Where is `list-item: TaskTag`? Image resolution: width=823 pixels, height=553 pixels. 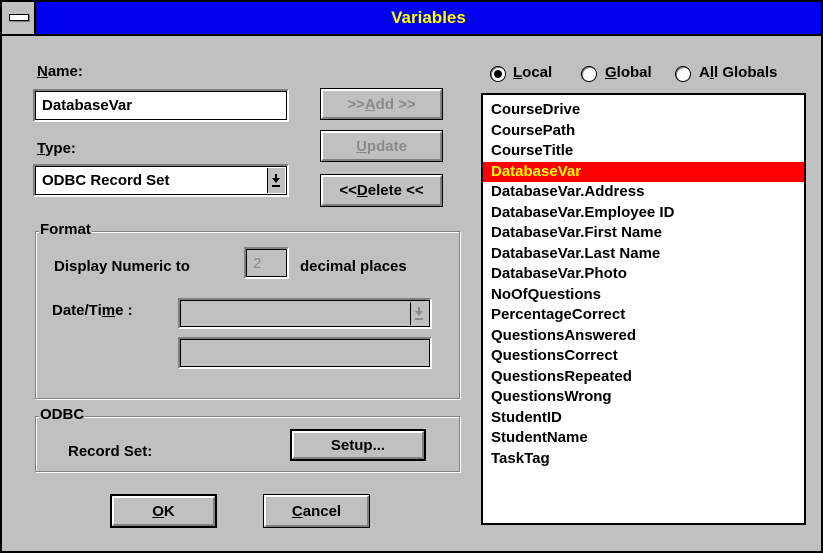
list-item: TaskTag is located at coordinates (643, 459).